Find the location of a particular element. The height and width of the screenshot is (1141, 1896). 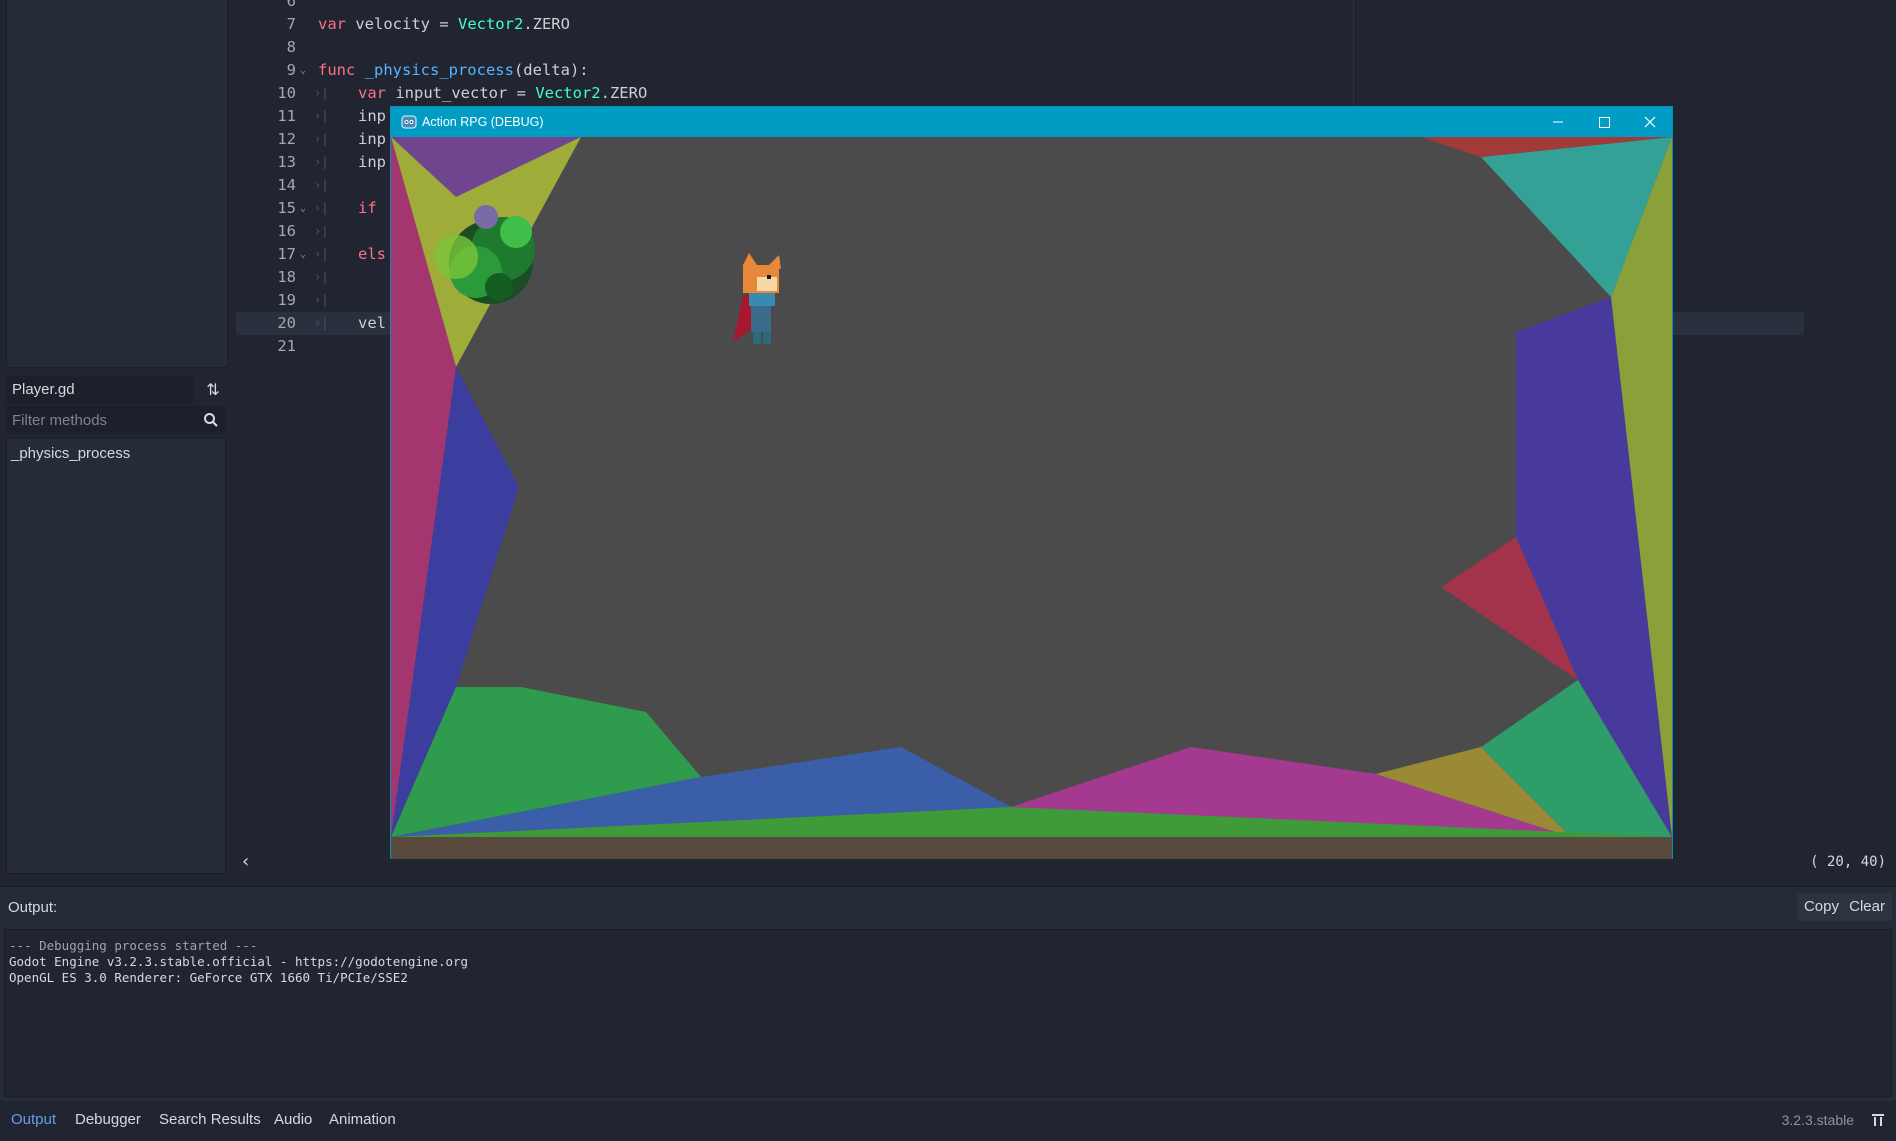

code-line: 7 var velocity = Vector2.ZERO is located at coordinates (1066, 24).